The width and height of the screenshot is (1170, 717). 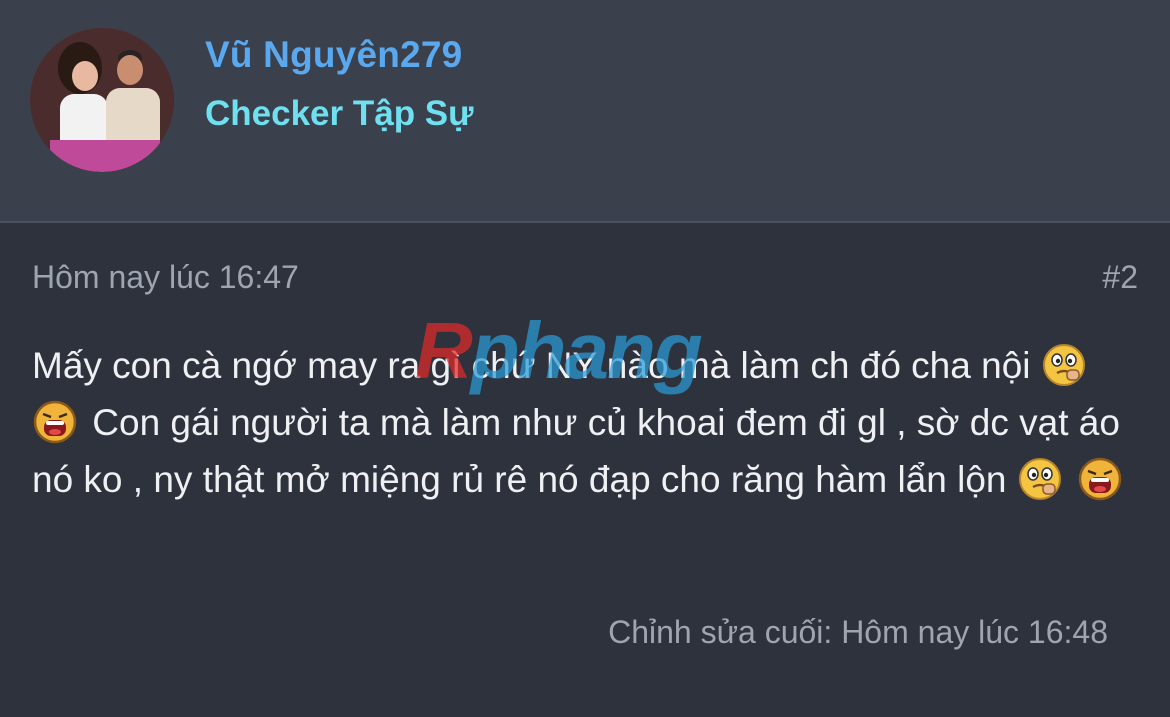 I want to click on post-timestamp: Hôm nay lúc 16:47, so click(x=165, y=277).